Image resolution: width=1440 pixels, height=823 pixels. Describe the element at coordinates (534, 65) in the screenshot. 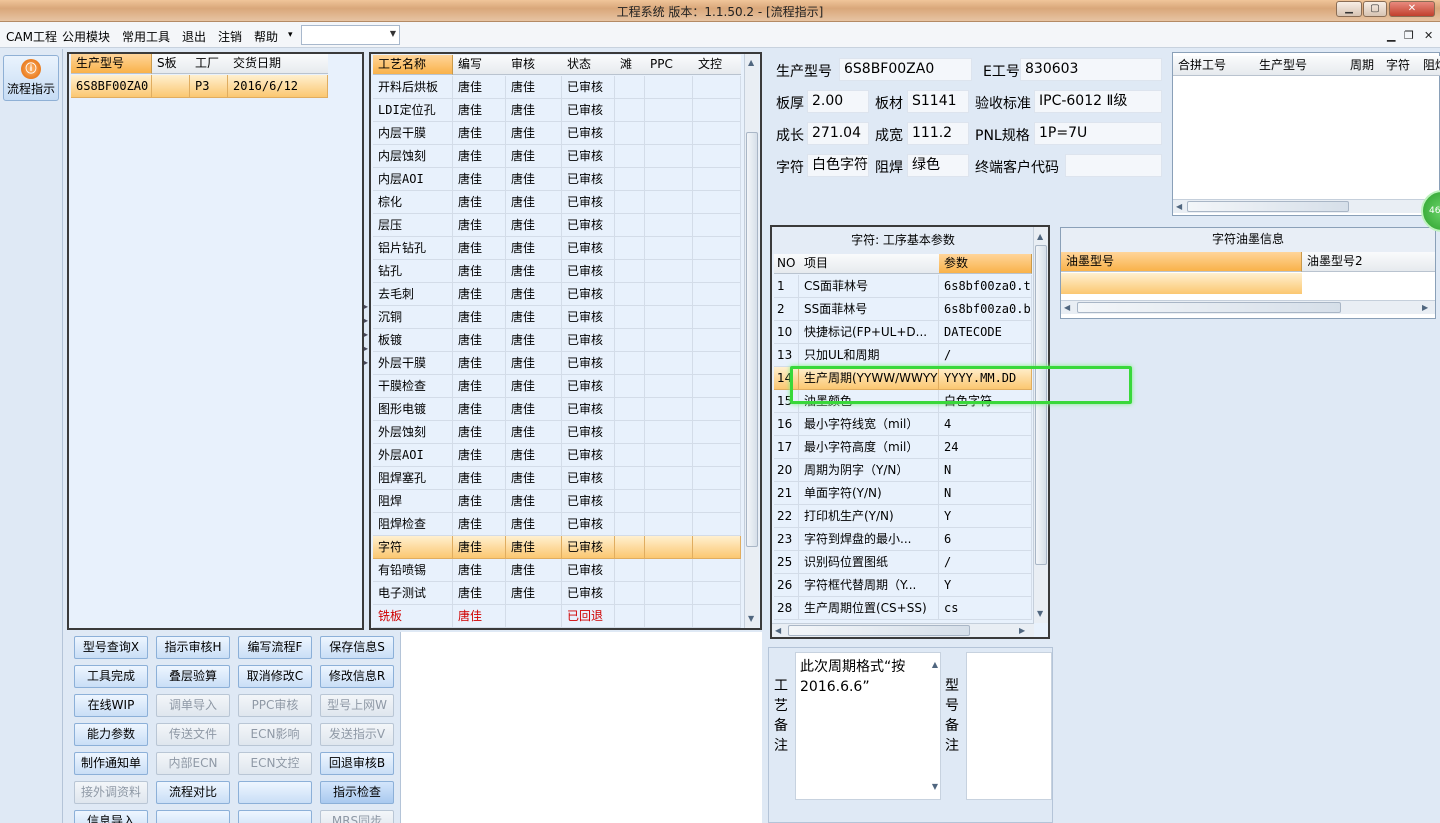

I see `col-header-reviewer: 审核` at that location.